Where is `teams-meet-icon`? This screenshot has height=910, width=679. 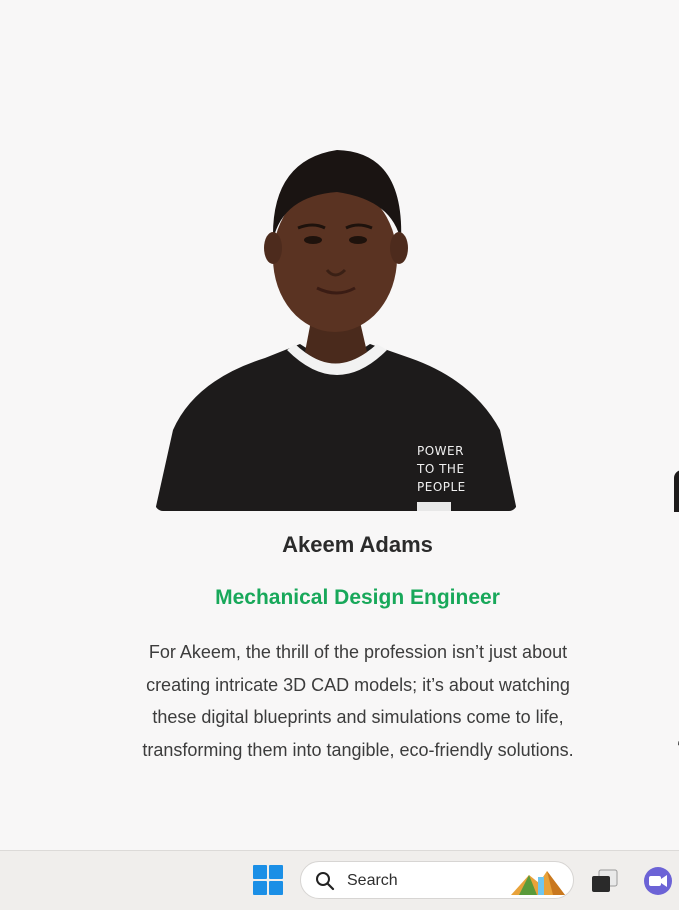 teams-meet-icon is located at coordinates (658, 881).